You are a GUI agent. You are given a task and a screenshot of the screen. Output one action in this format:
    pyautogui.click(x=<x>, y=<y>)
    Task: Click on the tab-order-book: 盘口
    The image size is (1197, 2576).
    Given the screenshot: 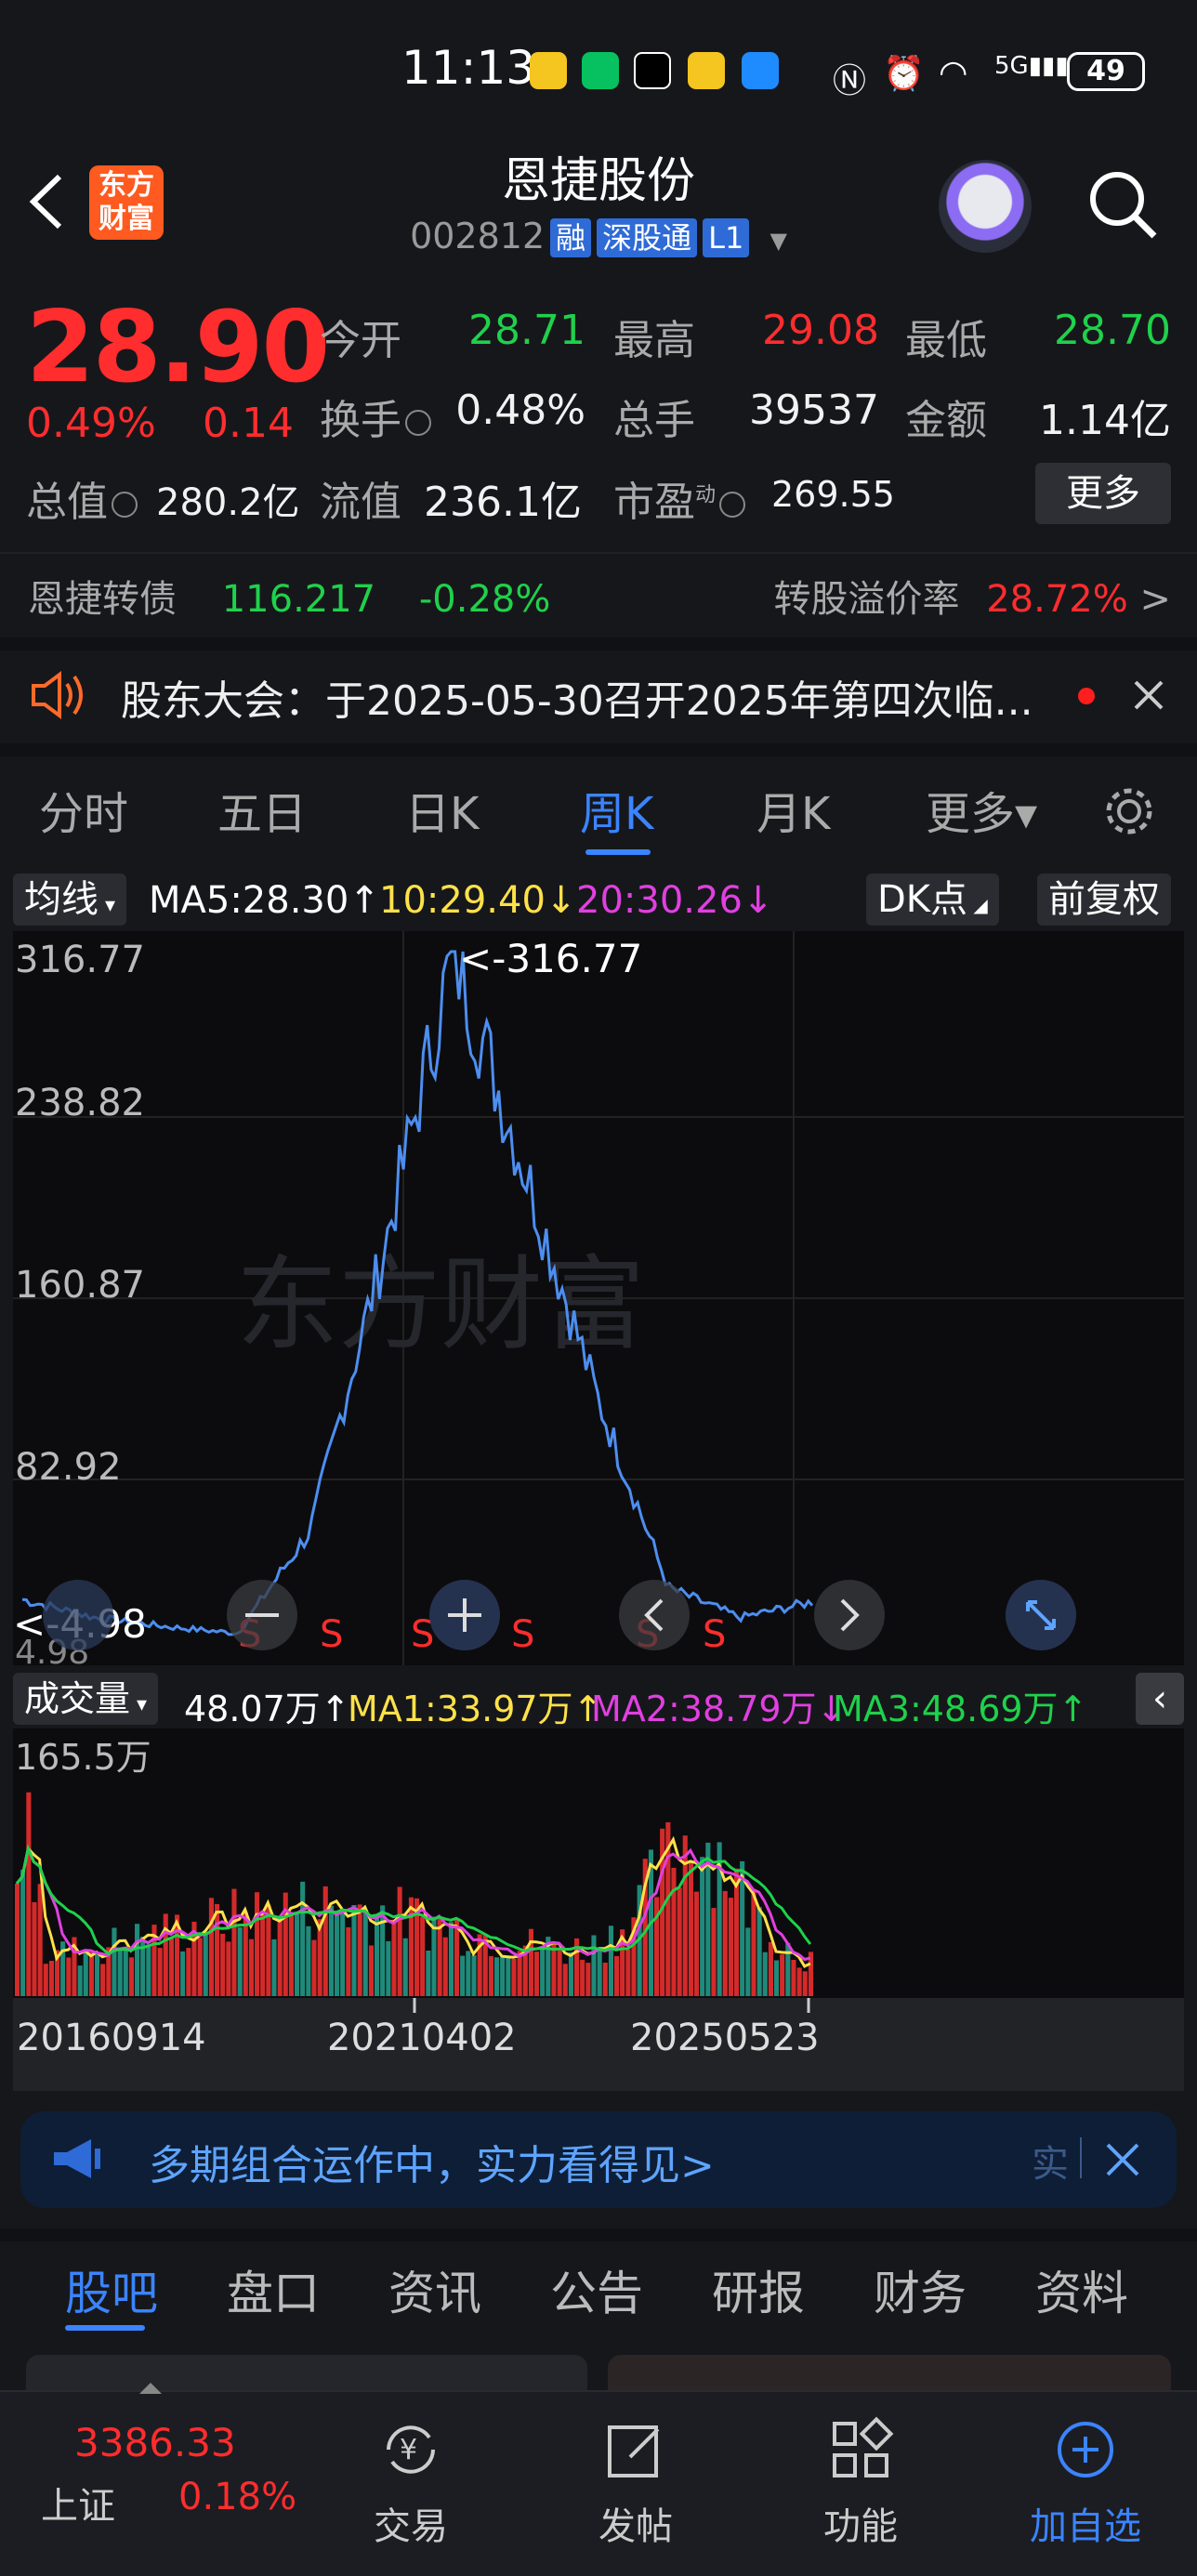 What is the action you would take?
    pyautogui.click(x=273, y=2289)
    